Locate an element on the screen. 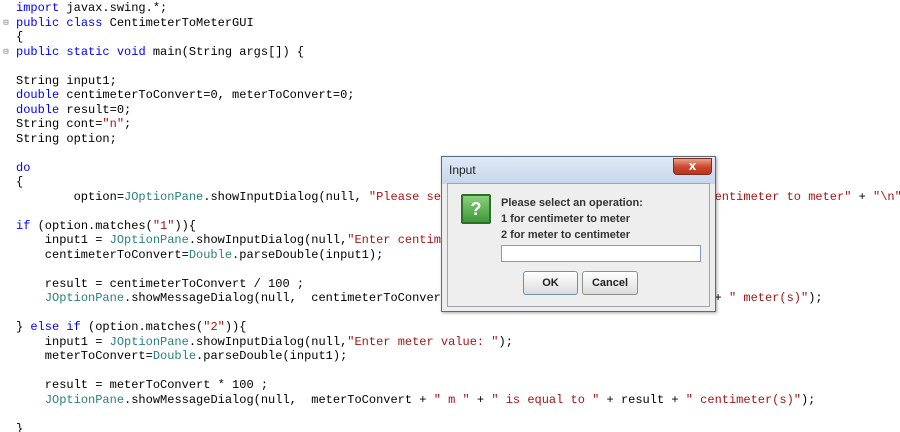 Image resolution: width=900 pixels, height=432 pixels. code-line: double result=0; is located at coordinates (74, 109).